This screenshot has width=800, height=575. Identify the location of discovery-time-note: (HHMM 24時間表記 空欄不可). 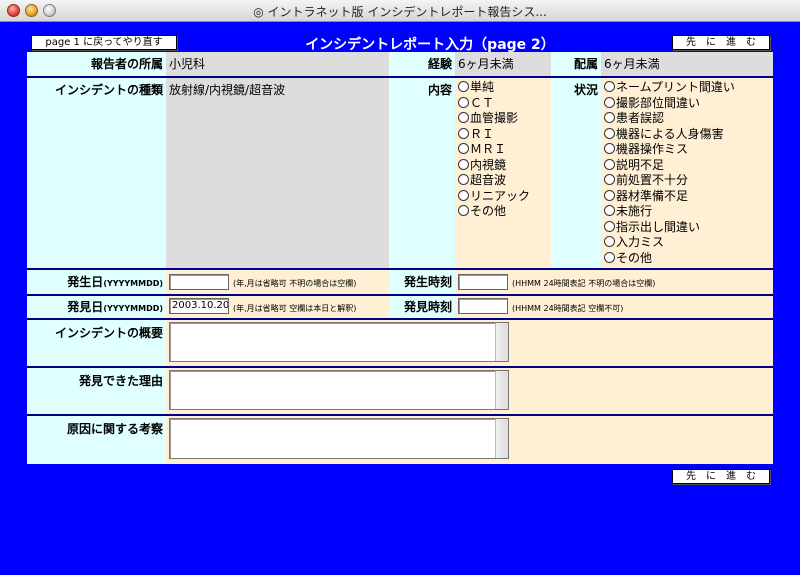
(568, 308).